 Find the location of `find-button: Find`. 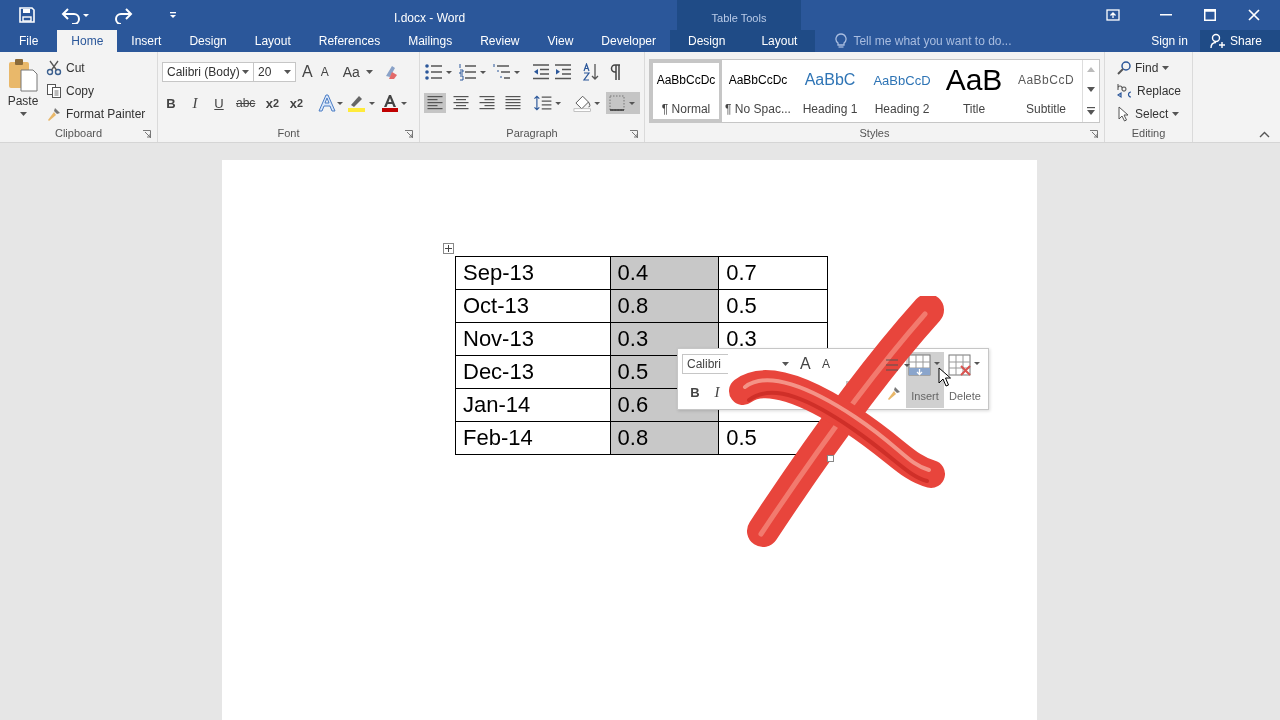

find-button: Find is located at coordinates (1152, 68).